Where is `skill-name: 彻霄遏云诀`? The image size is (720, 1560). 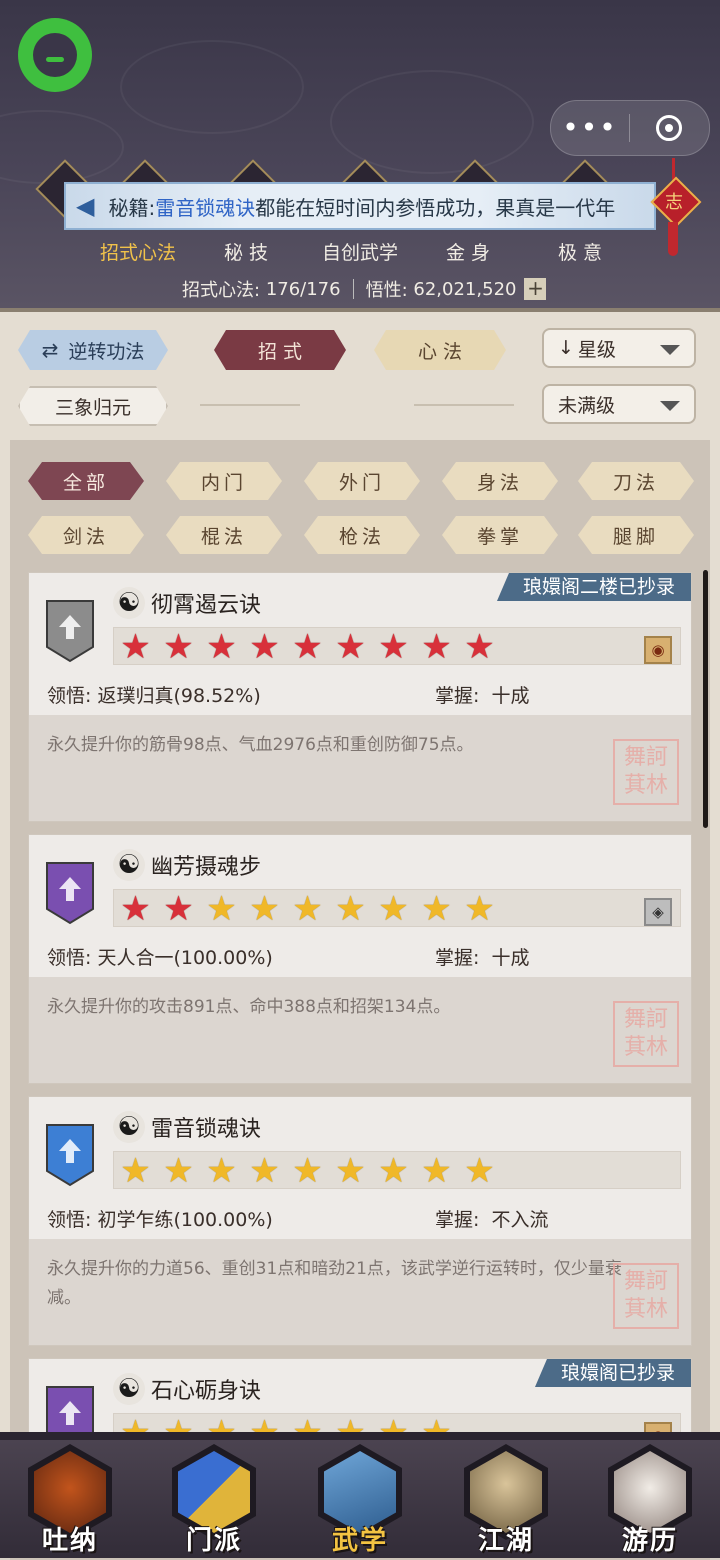
skill-name: 彻霄遏云诀 is located at coordinates (206, 605).